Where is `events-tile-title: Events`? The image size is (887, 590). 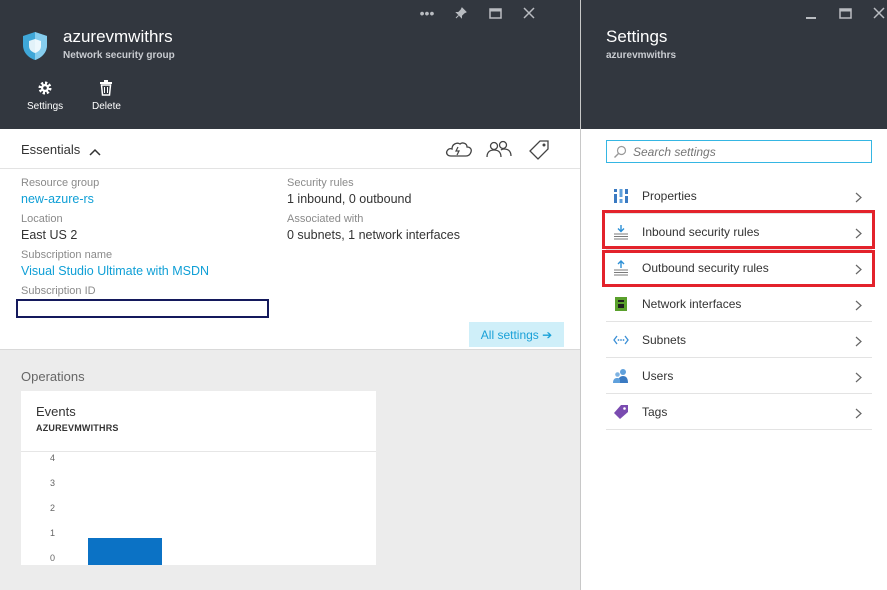
events-tile-title: Events is located at coordinates (56, 411).